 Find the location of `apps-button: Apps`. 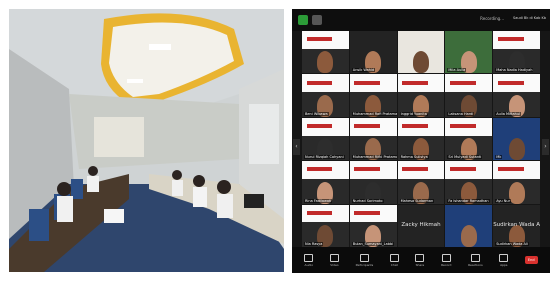

apps-button: Apps is located at coordinates (504, 260).